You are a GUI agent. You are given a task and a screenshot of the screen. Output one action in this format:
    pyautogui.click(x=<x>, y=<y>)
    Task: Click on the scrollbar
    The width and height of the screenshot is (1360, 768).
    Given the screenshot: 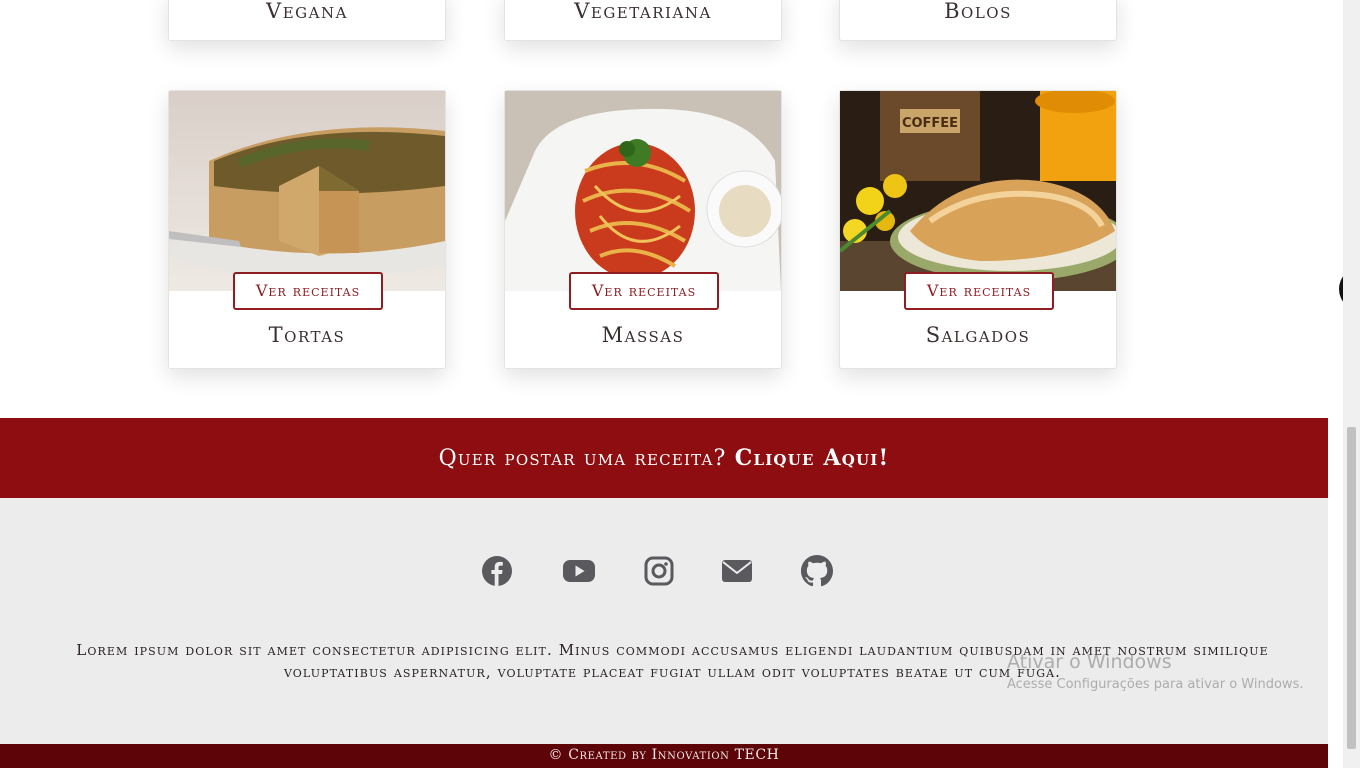 What is the action you would take?
    pyautogui.click(x=1351, y=384)
    